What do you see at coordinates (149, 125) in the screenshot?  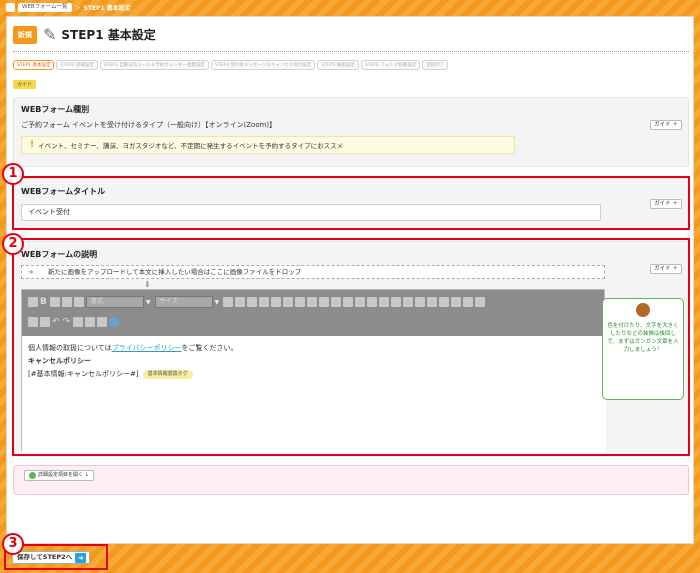 I see `form-type-value: ご予約フォーム イベントを受け付けるタイプ（一般向け）【オンライン(Zoom)】` at bounding box center [149, 125].